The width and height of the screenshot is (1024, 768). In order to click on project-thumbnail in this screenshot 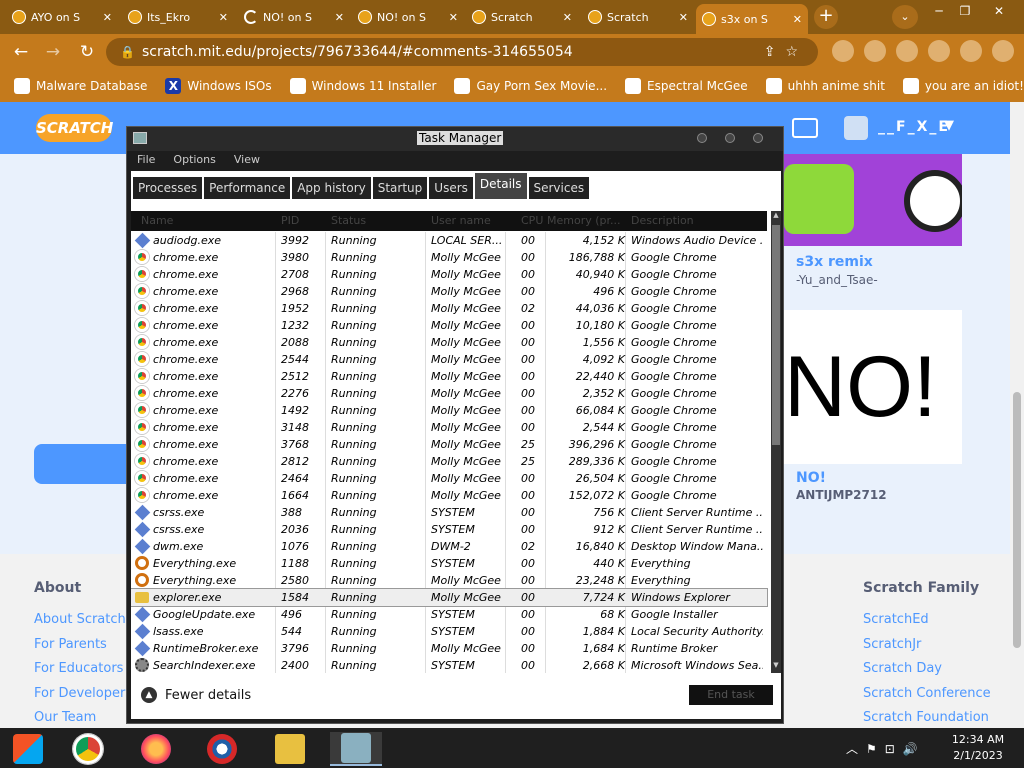, I will do `click(873, 200)`.